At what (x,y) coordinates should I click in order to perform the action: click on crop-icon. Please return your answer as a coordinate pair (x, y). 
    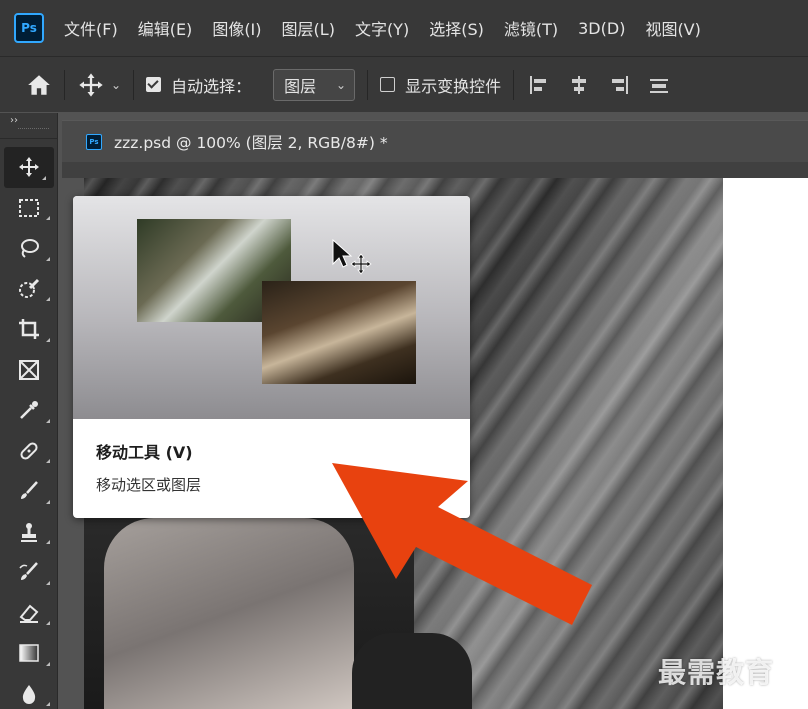
    Looking at the image, I should click on (29, 329).